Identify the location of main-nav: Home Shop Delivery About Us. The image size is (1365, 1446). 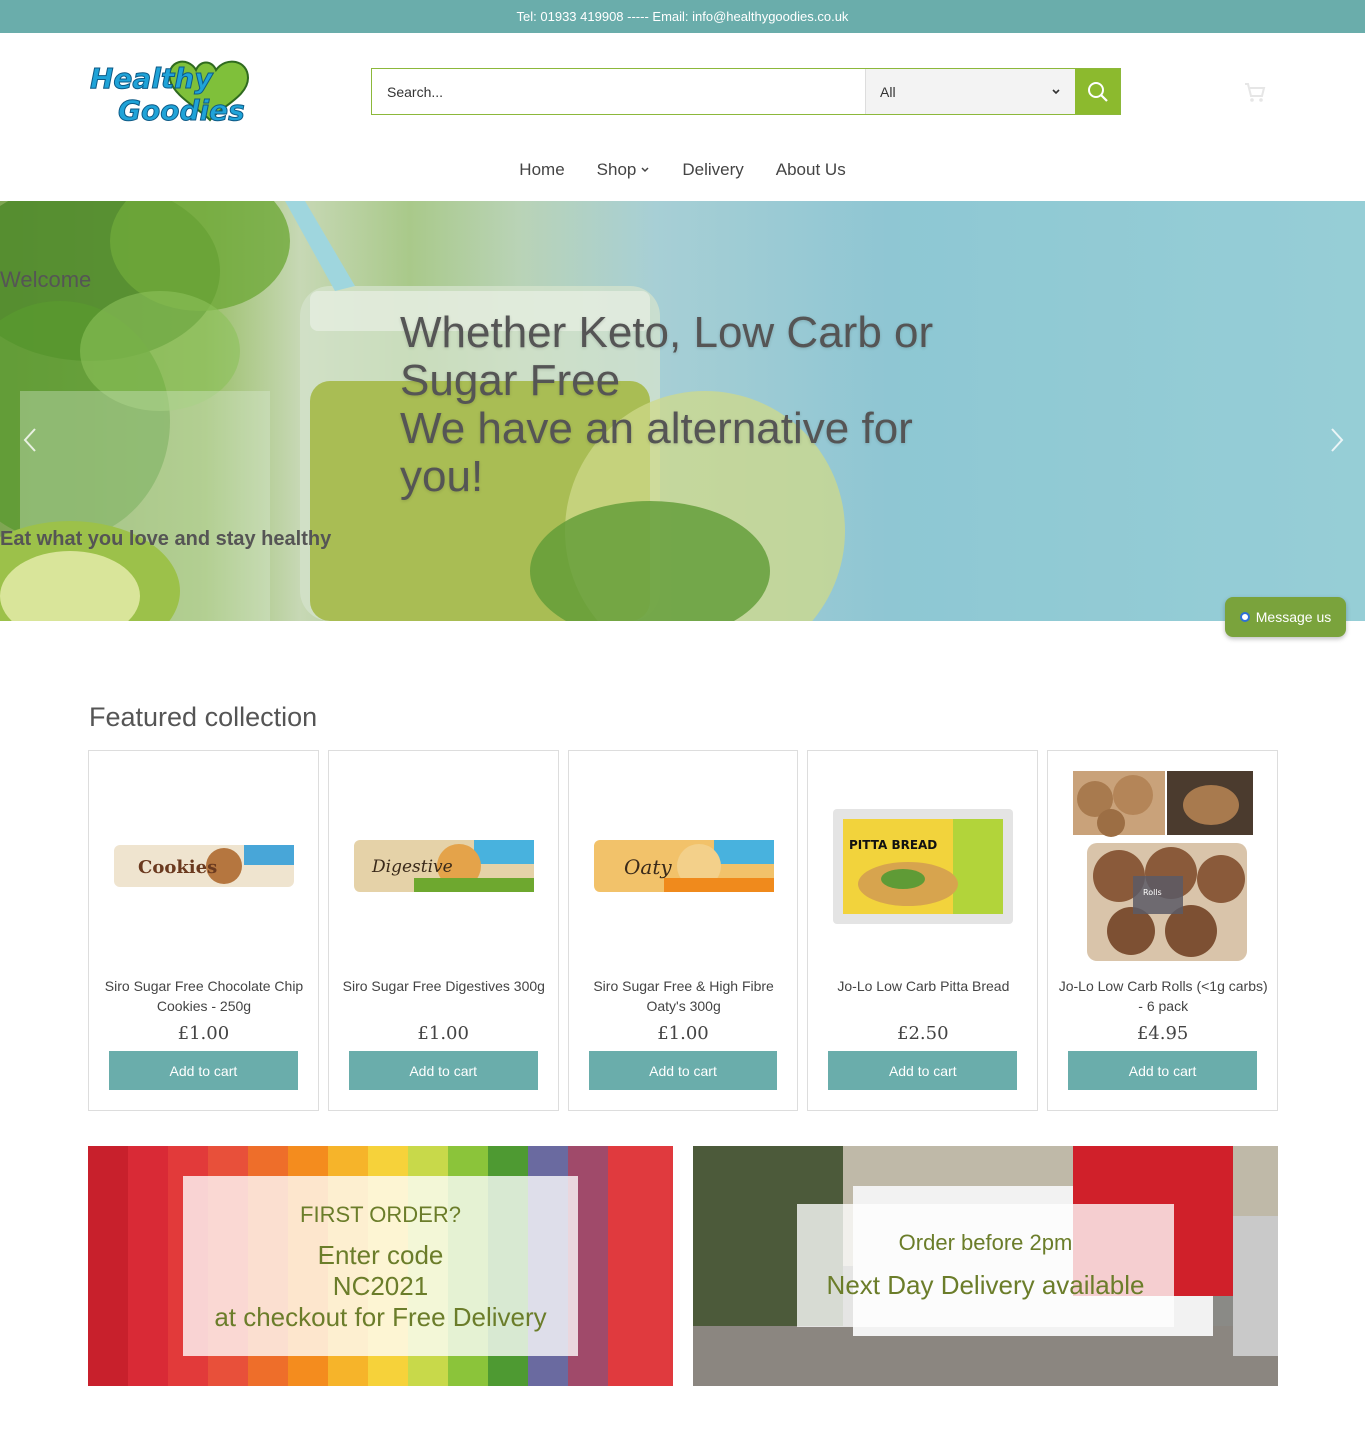
(682, 170).